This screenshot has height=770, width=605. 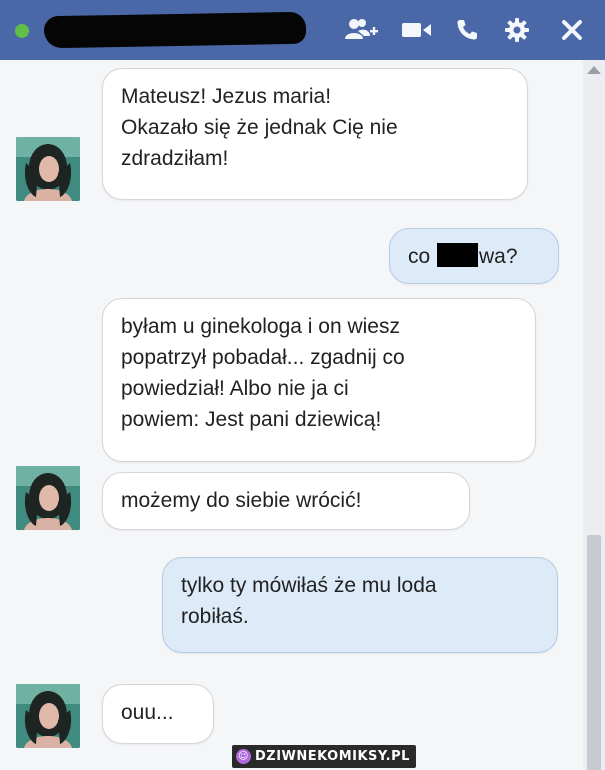 What do you see at coordinates (417, 30) in the screenshot?
I see `video-call-icon` at bounding box center [417, 30].